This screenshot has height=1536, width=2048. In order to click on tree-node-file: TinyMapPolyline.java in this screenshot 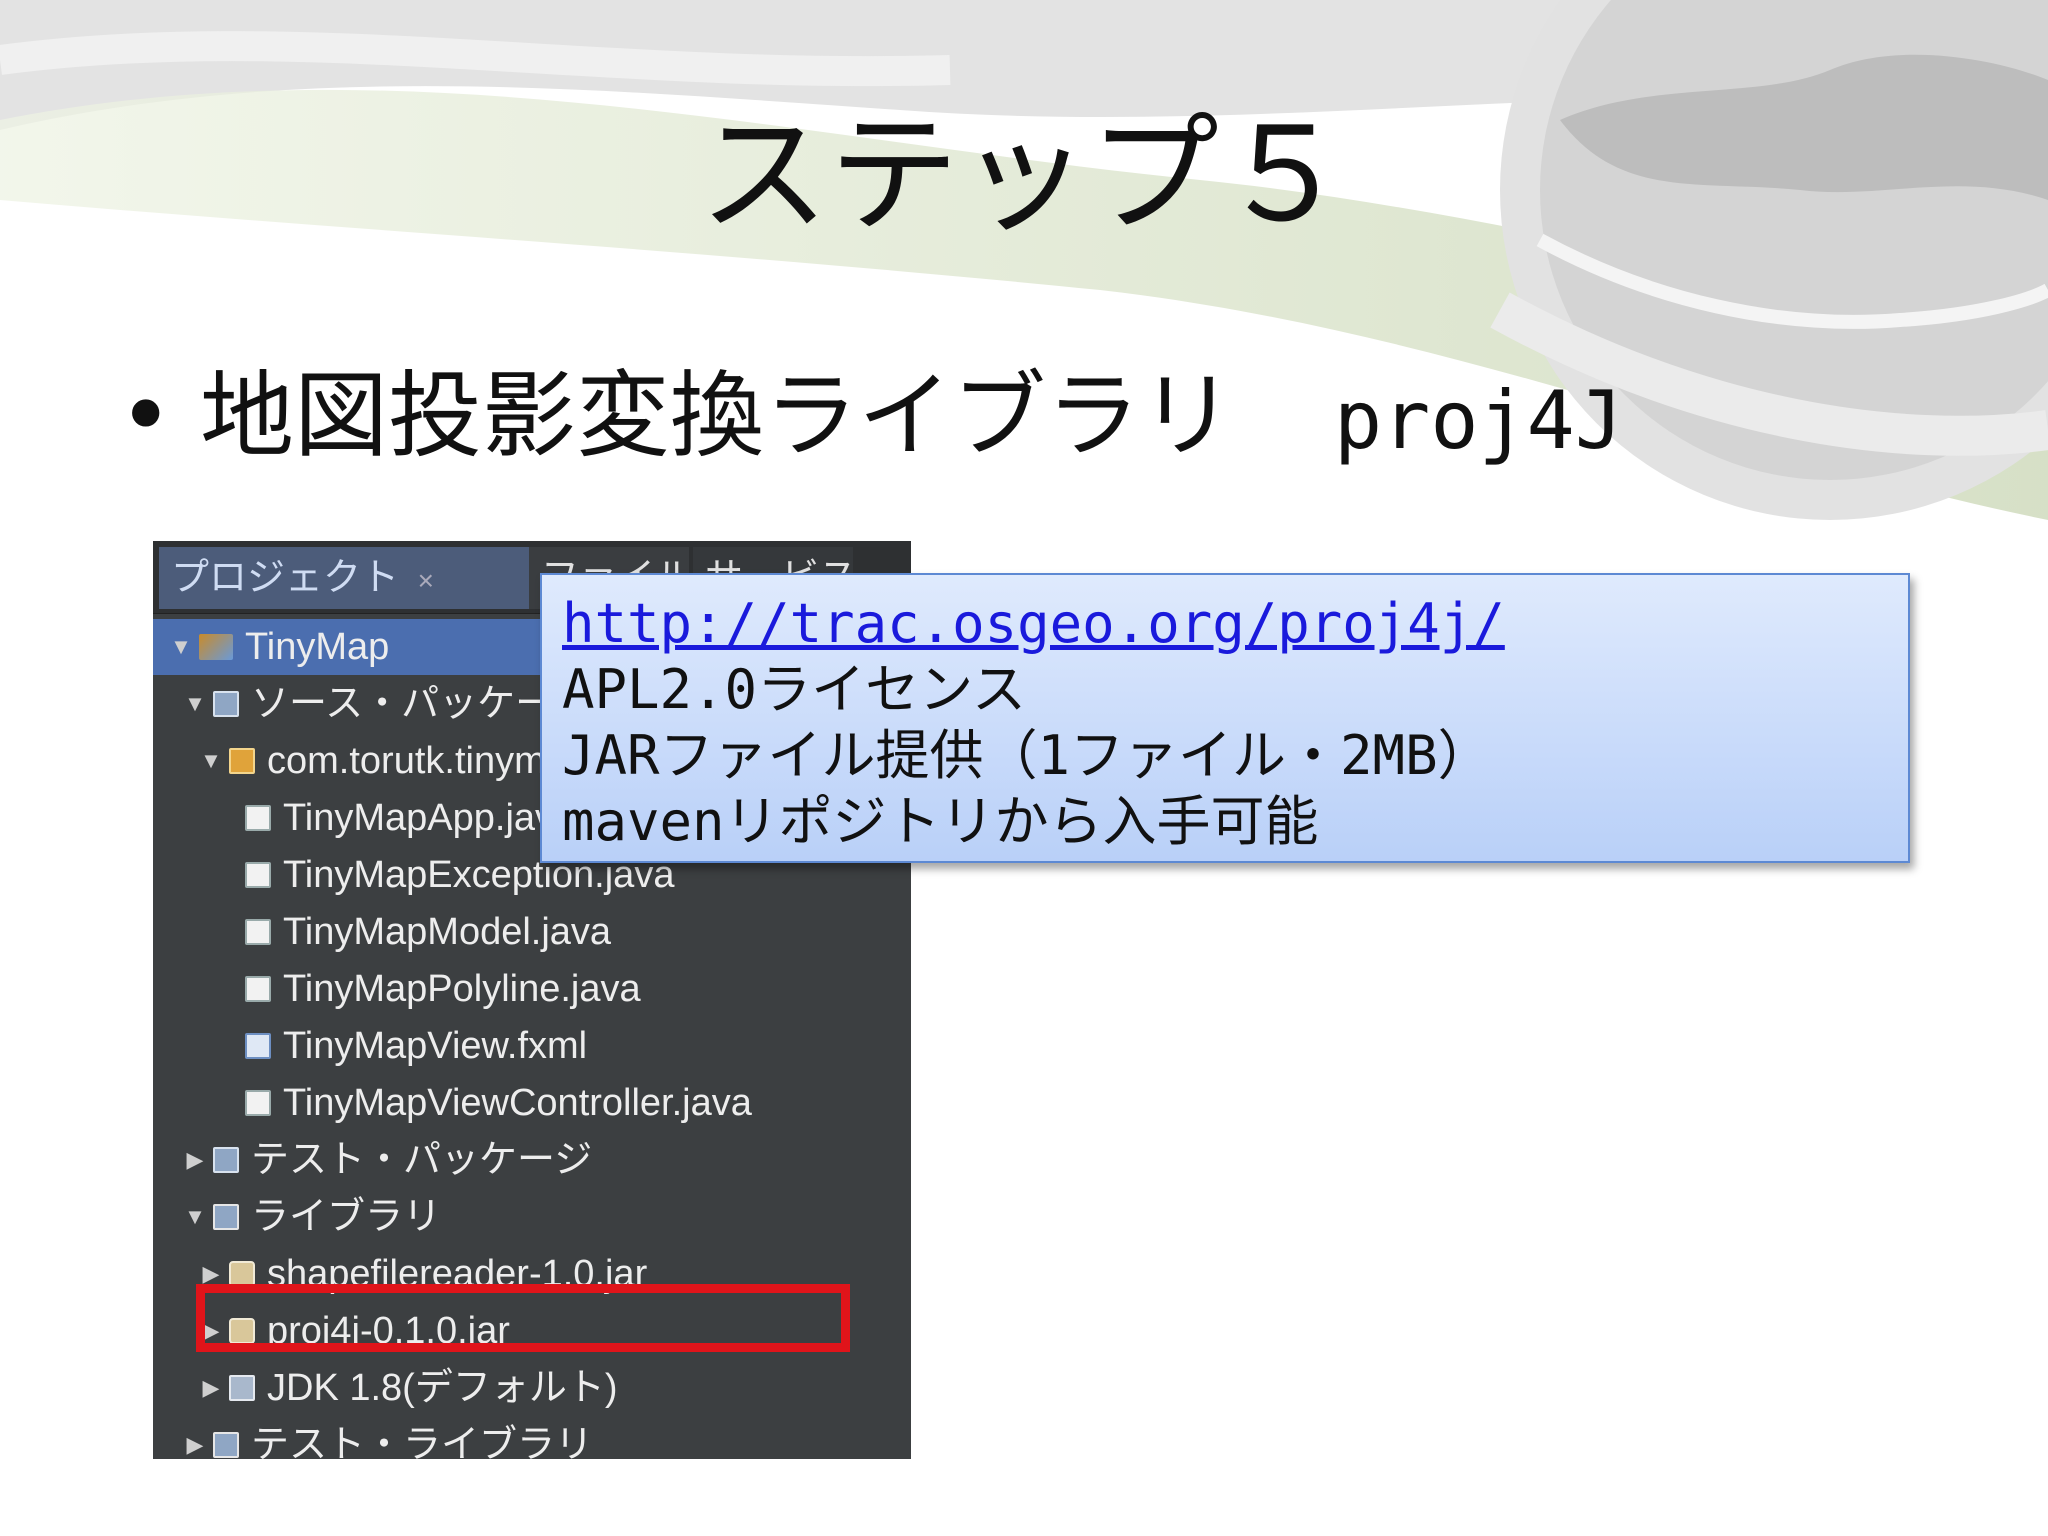, I will do `click(440, 989)`.